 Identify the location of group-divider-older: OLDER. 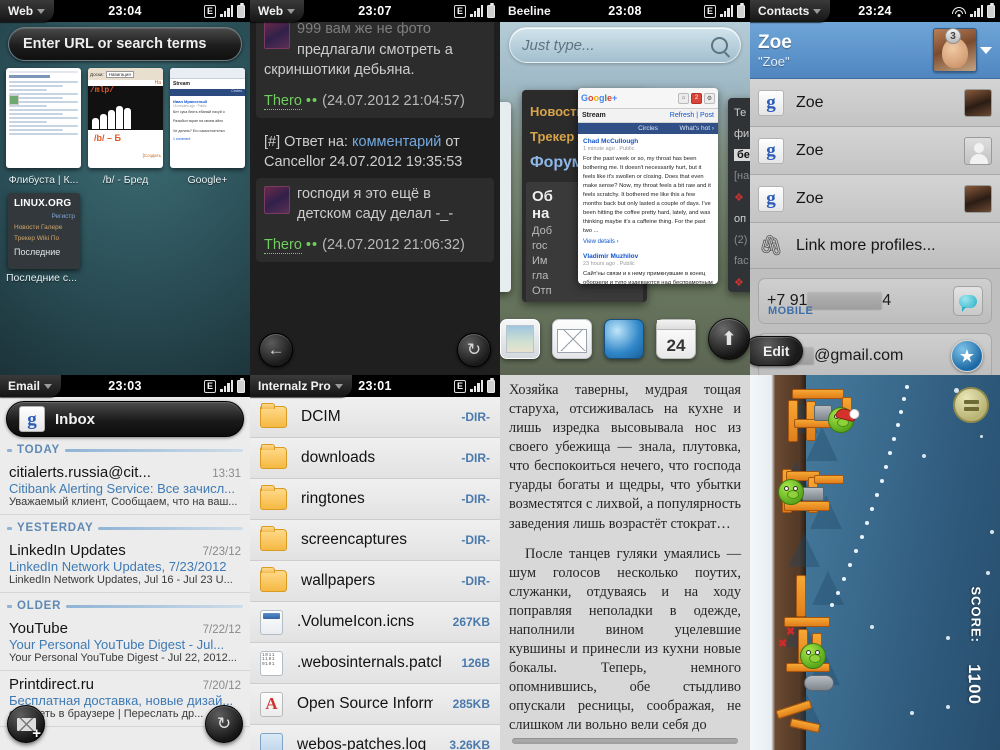
(125, 604).